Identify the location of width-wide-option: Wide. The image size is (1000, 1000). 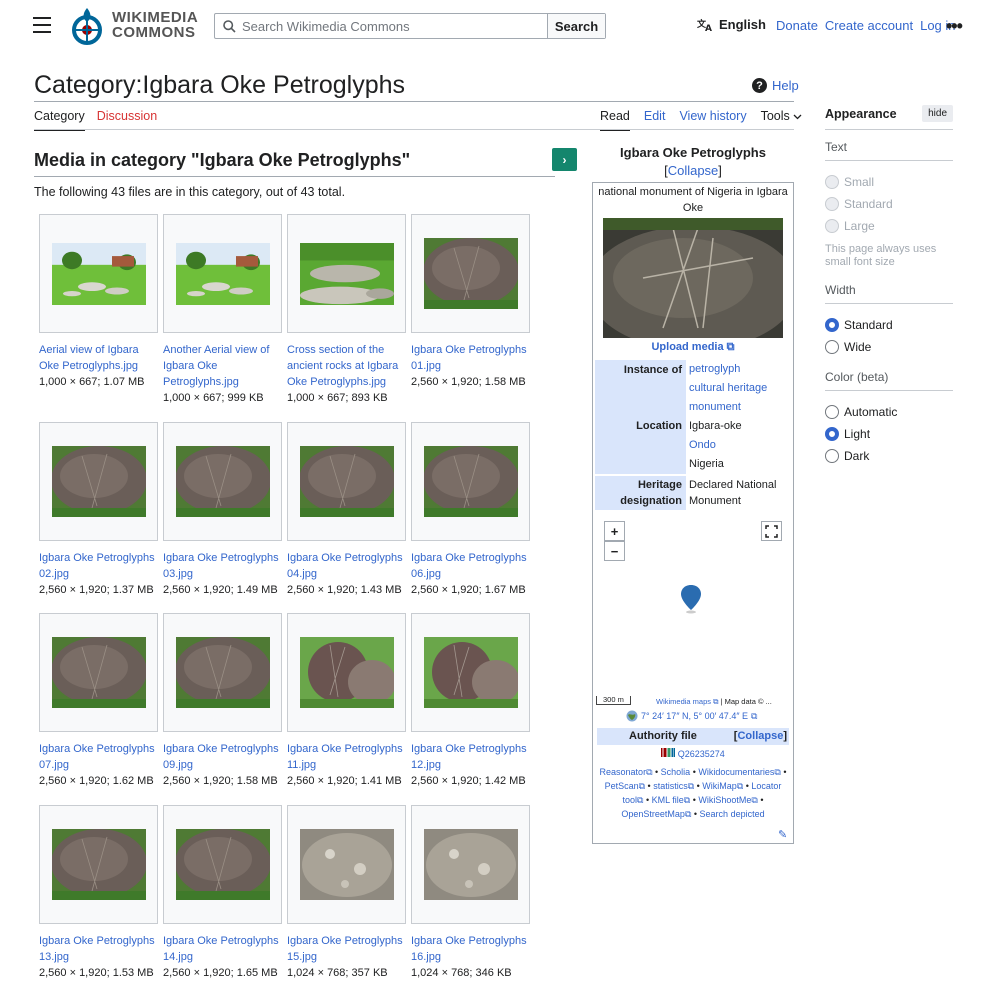
(889, 347).